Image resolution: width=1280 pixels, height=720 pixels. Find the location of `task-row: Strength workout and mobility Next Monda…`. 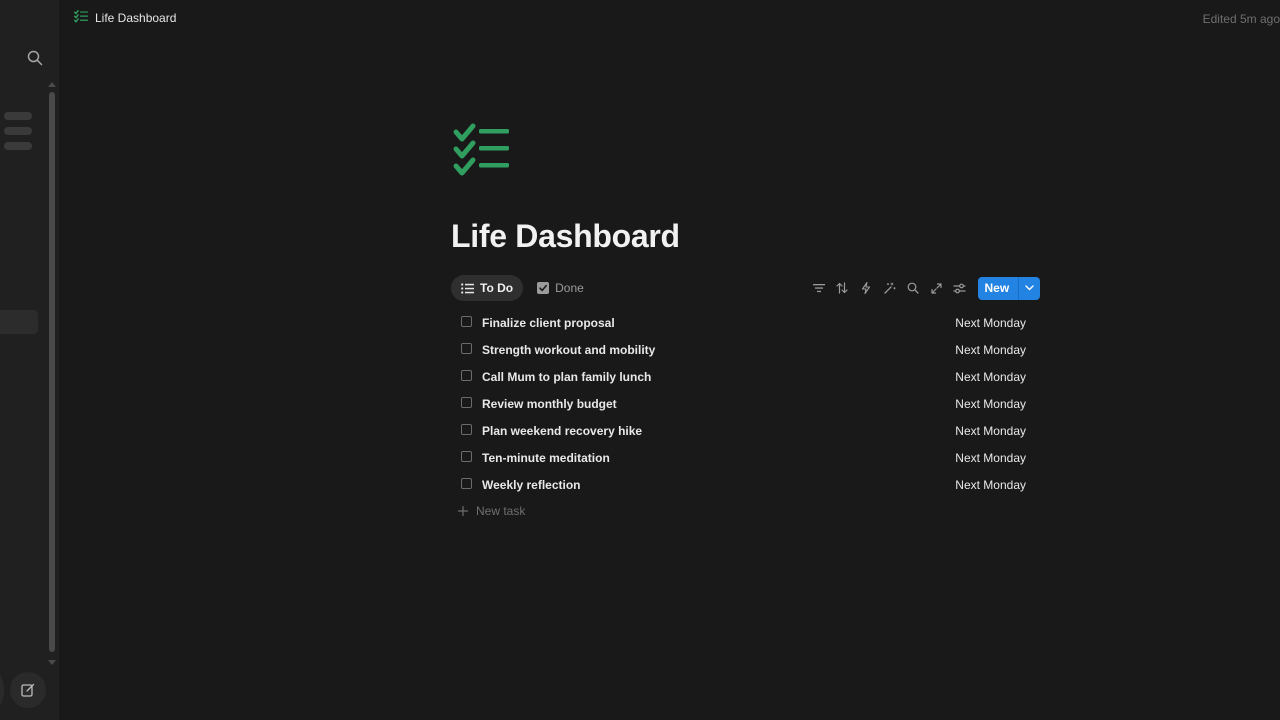

task-row: Strength workout and mobility Next Monda… is located at coordinates (743, 349).